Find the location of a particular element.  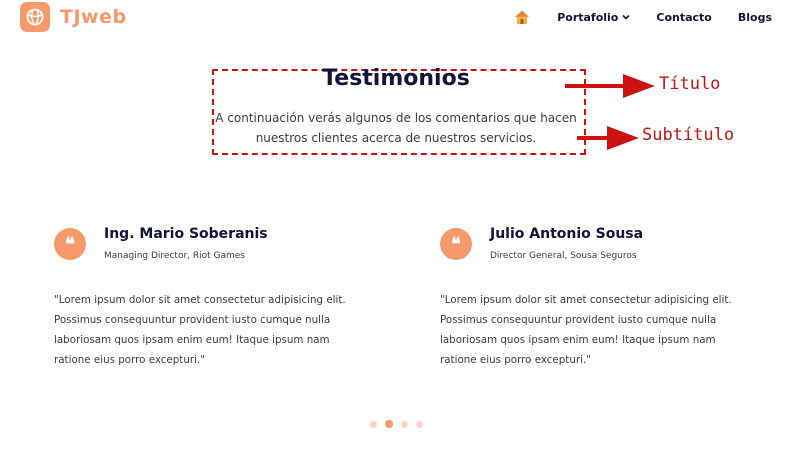

site-header: TJweb Portafolio Contacto Blogs is located at coordinates (400, 18).